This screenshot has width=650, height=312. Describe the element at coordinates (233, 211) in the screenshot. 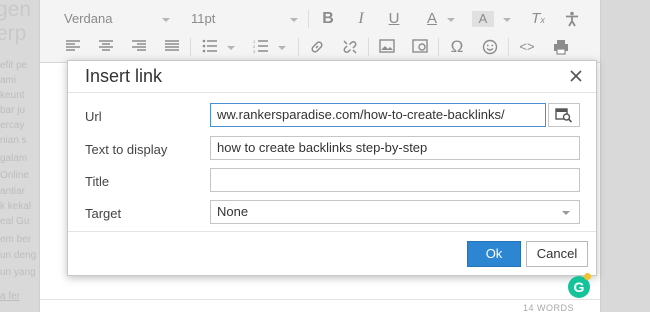

I see `target-select-value: None` at that location.